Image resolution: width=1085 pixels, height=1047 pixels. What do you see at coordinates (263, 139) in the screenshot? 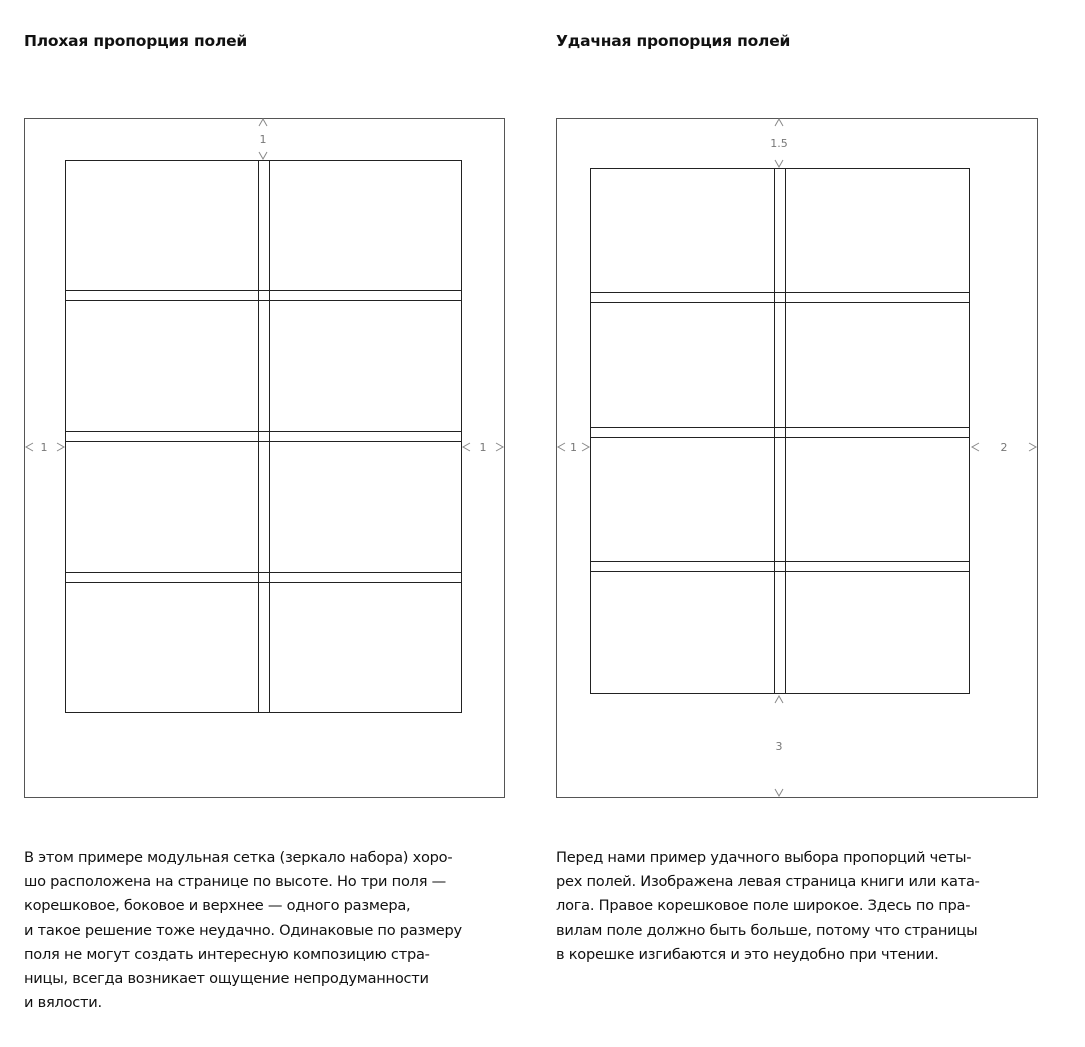
I see `left-top-margin-label: 1` at bounding box center [263, 139].